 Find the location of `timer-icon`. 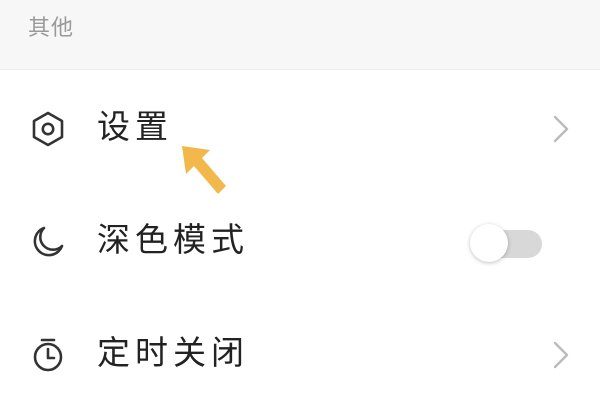

timer-icon is located at coordinates (48, 355).